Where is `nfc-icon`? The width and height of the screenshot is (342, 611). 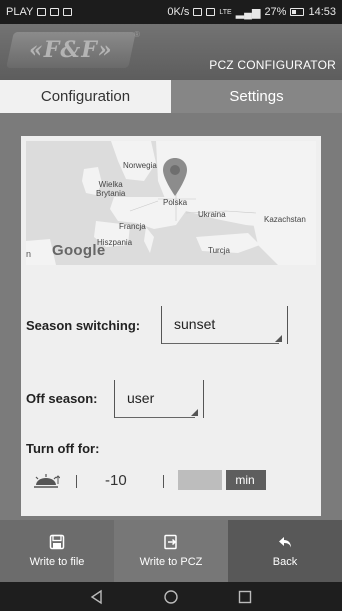
nfc-icon is located at coordinates (198, 12).